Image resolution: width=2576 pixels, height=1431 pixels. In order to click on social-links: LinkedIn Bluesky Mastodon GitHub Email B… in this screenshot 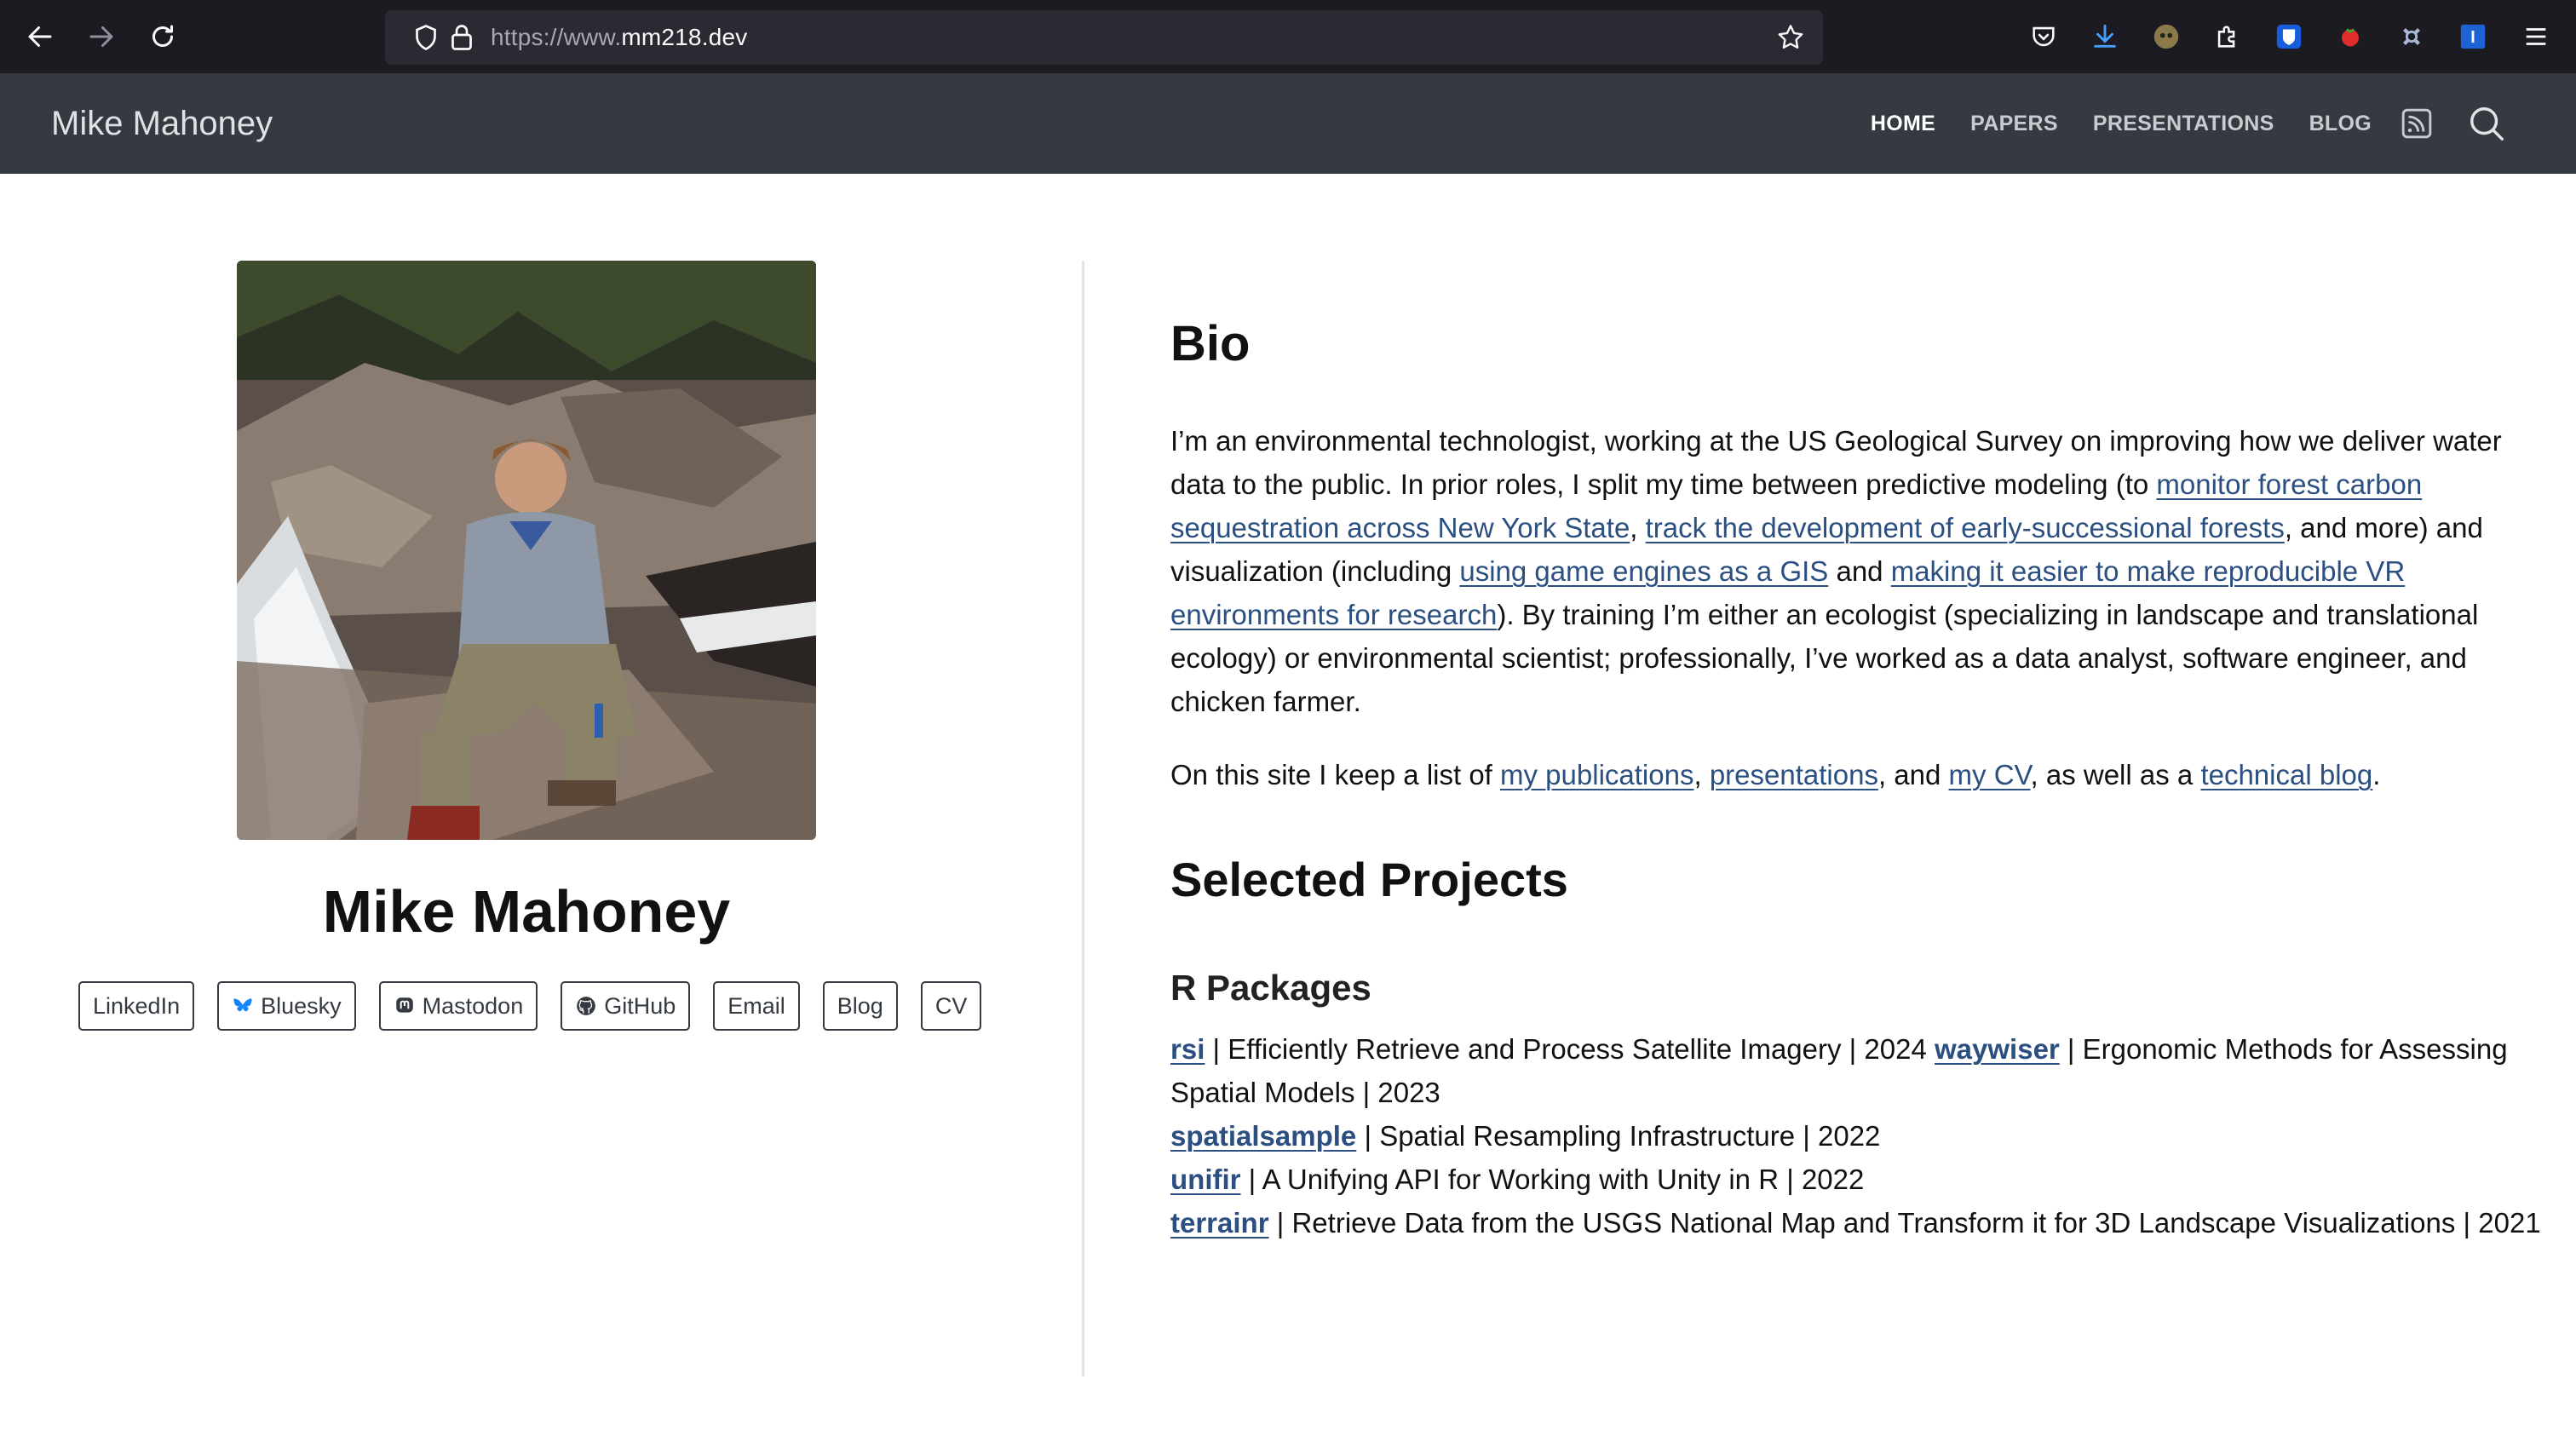, I will do `click(530, 1006)`.